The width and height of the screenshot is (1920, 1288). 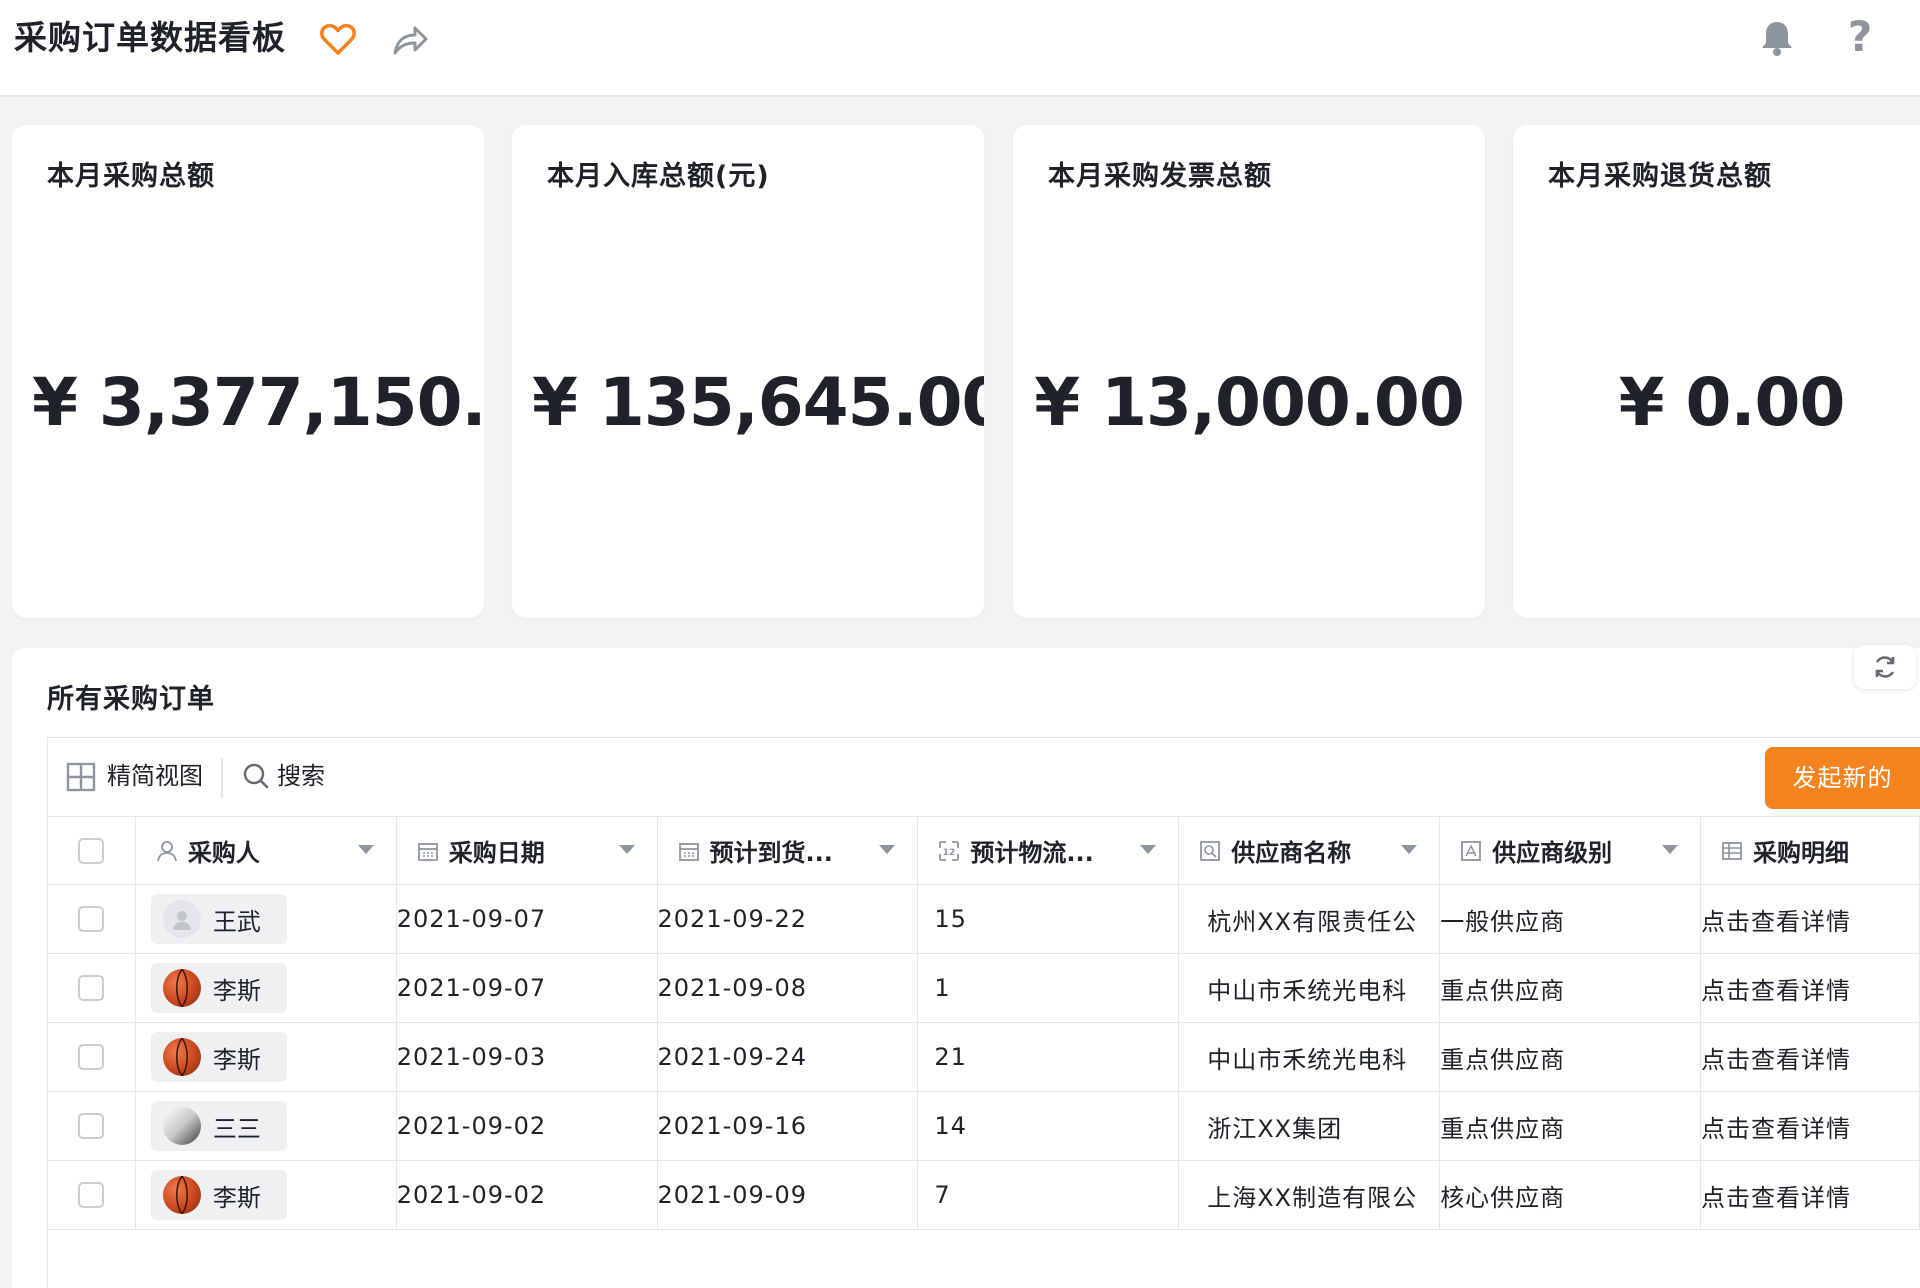 I want to click on metric-label: 本月采购总额, so click(x=131, y=176).